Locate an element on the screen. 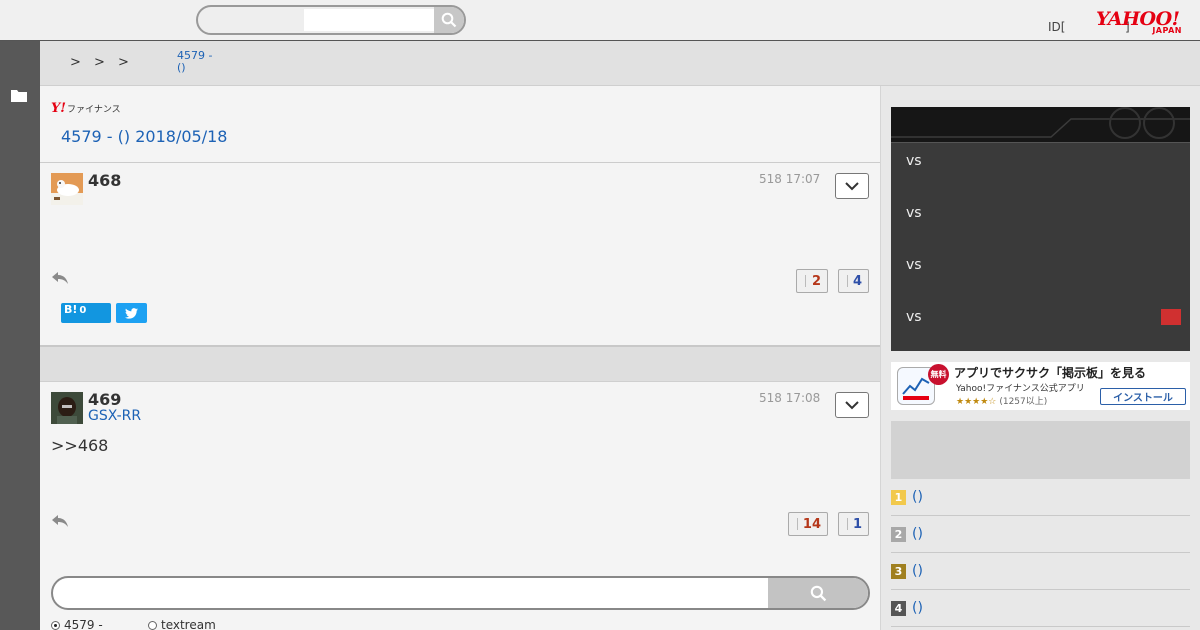 This screenshot has height=630, width=1200. search-scope-option-textream: textream is located at coordinates (182, 624).